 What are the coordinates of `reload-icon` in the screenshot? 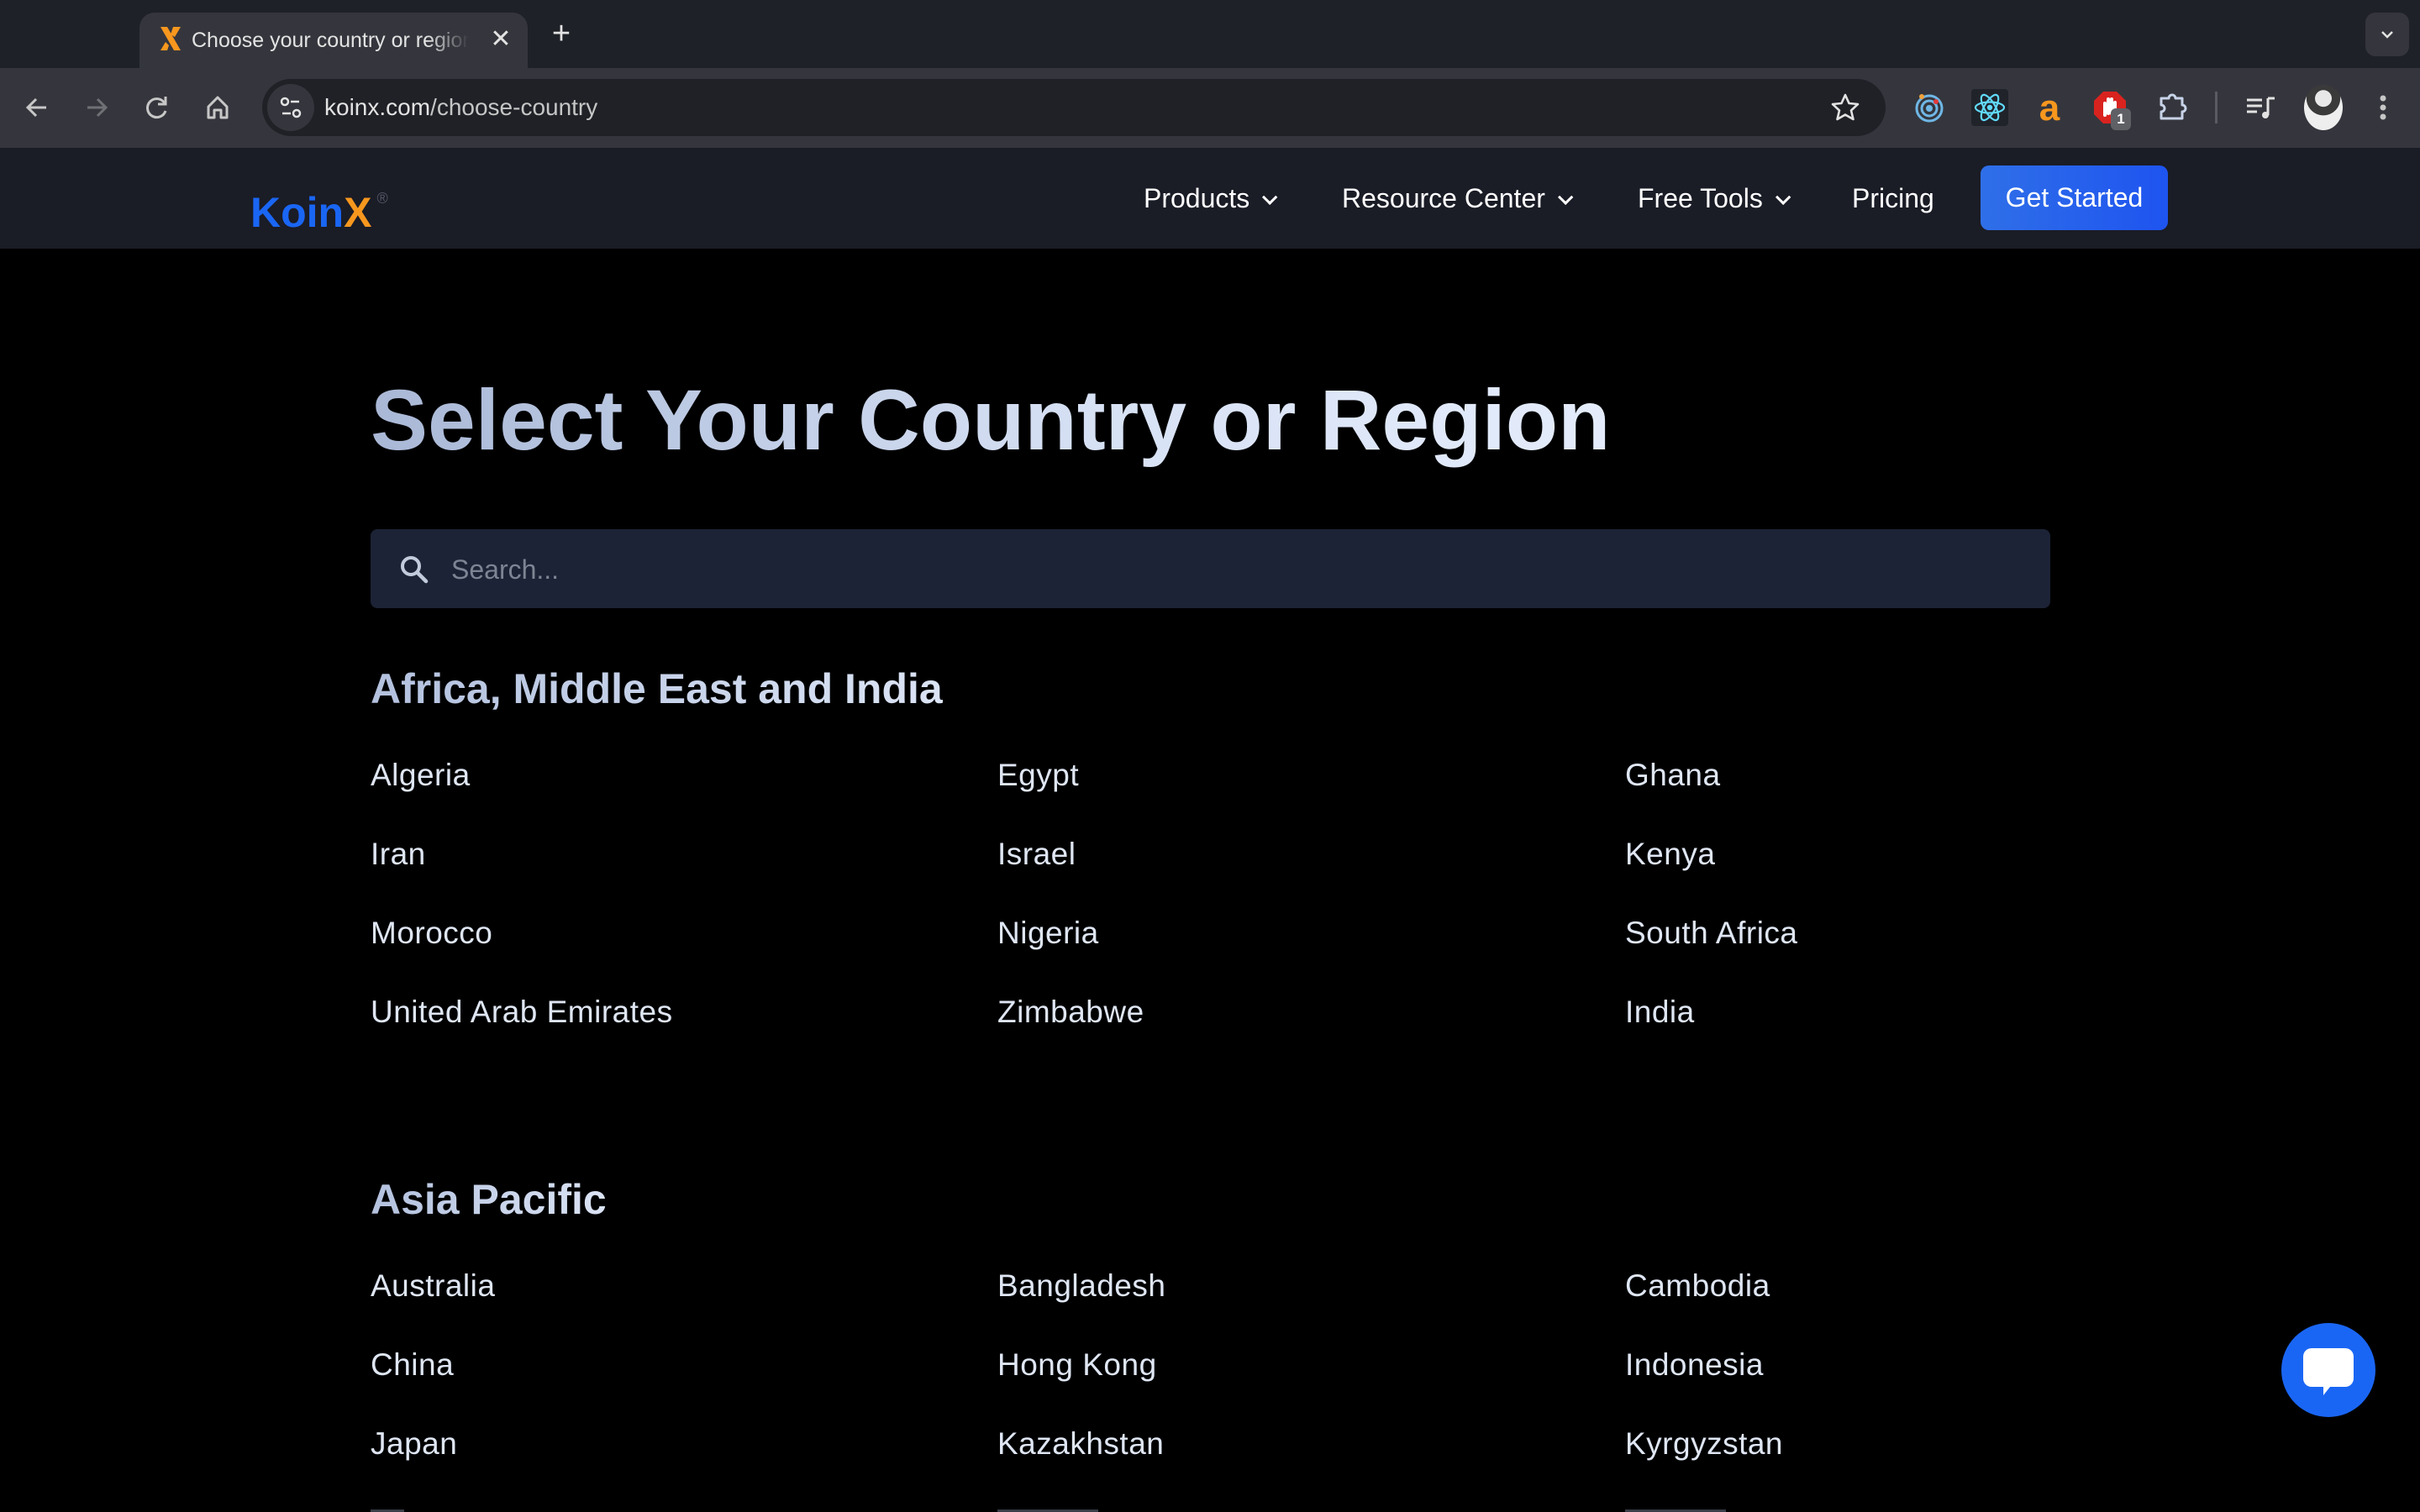 It's located at (157, 108).